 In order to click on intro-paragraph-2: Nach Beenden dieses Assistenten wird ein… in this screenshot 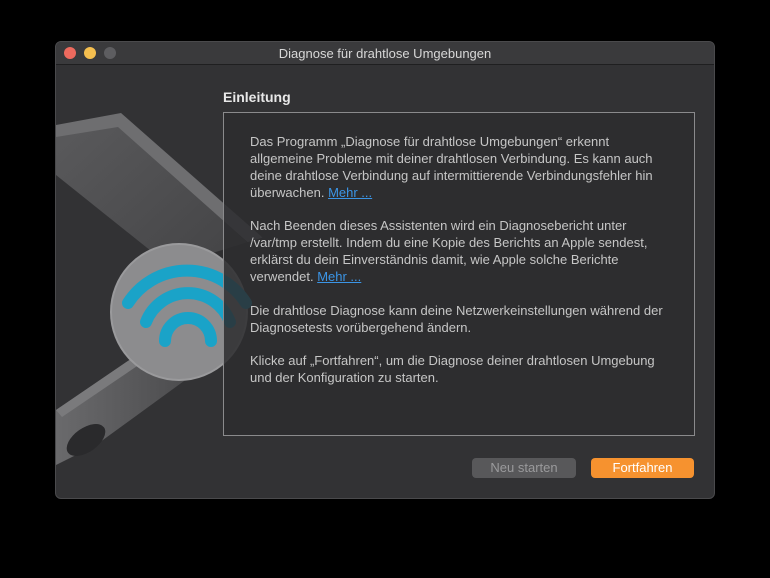, I will do `click(460, 251)`.